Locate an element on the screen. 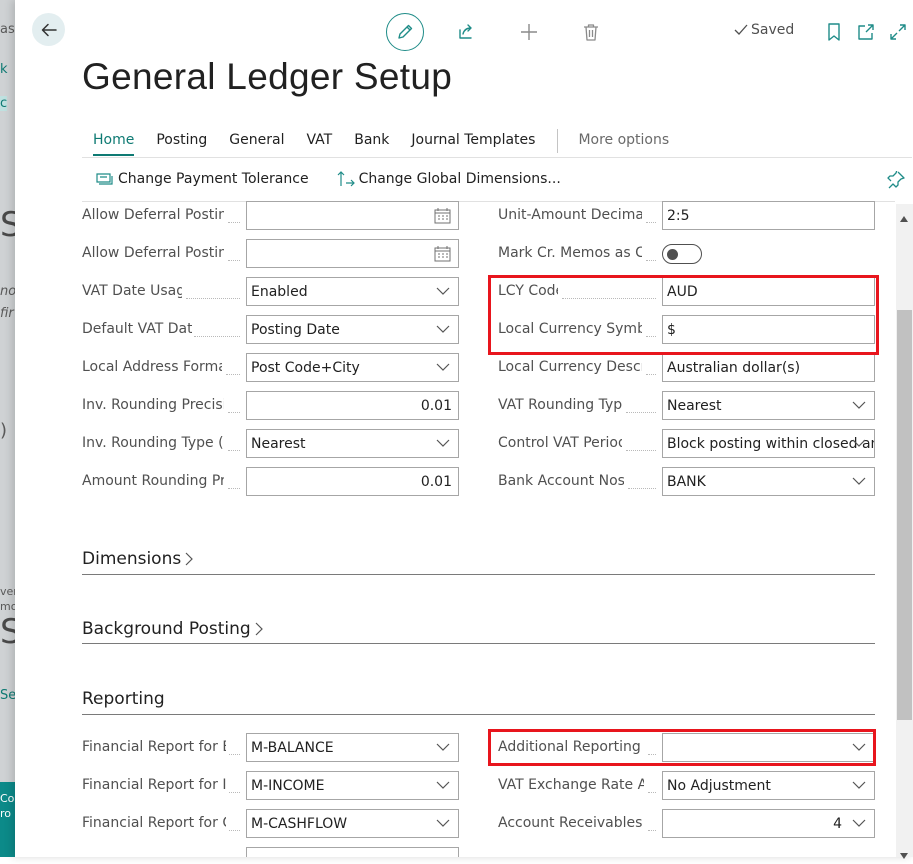 The width and height of the screenshot is (913, 864). inv-rounding-type-select: Nearest is located at coordinates (352, 443).